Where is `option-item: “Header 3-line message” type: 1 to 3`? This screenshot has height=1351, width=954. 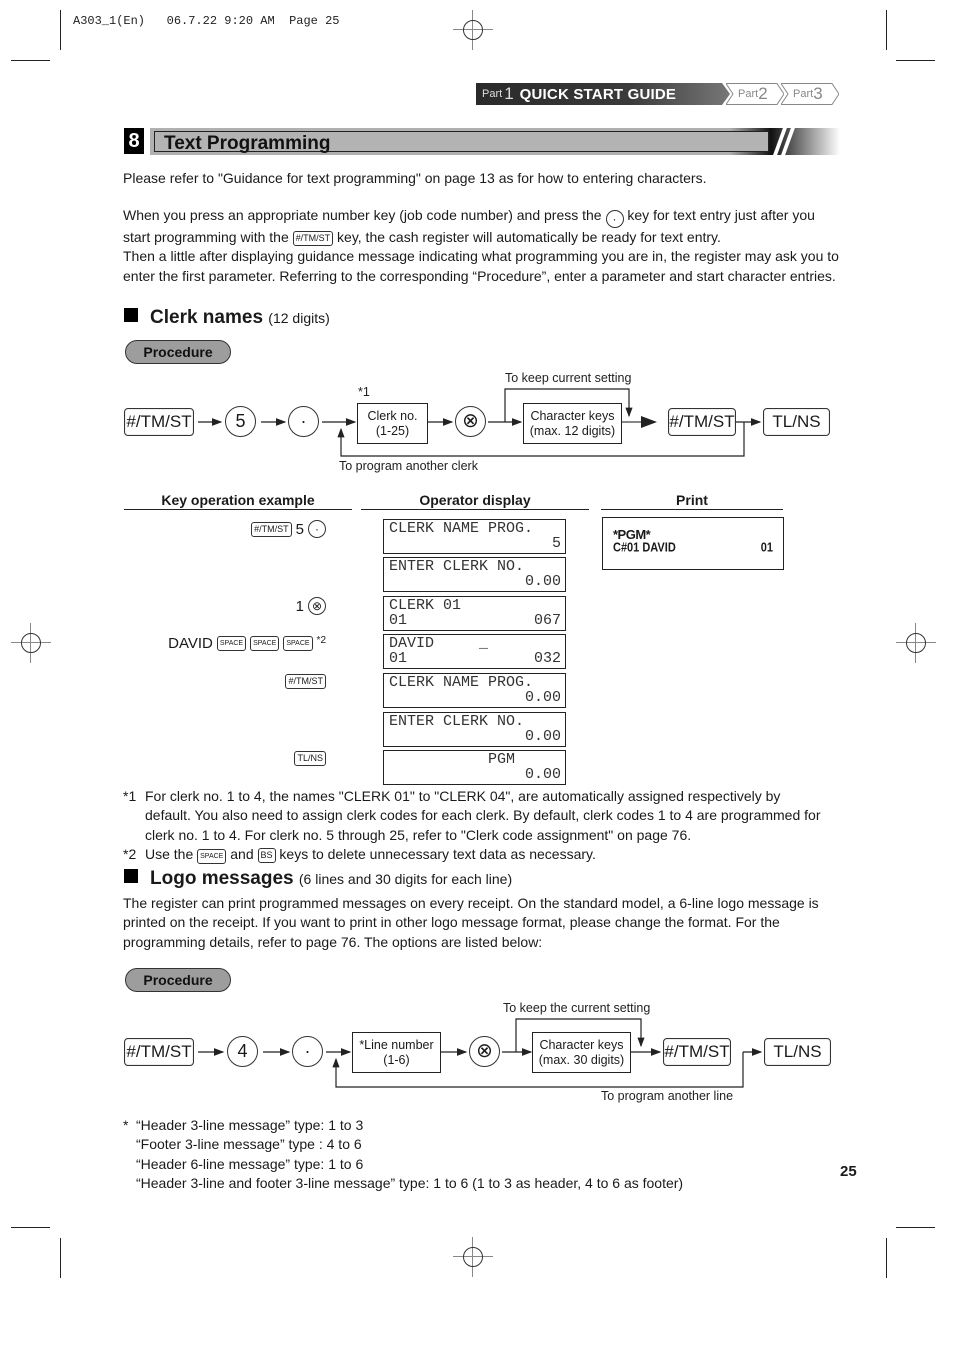
option-item: “Header 3-line message” type: 1 to 3 is located at coordinates (250, 1125).